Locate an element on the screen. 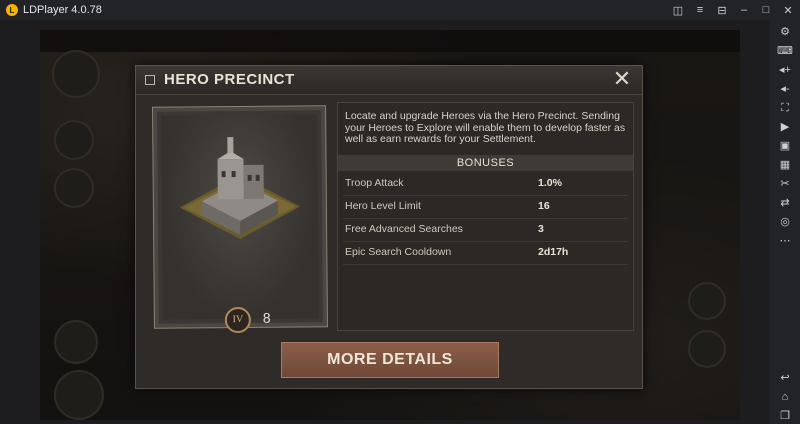  hero-precinct-building-icon is located at coordinates (239, 188).